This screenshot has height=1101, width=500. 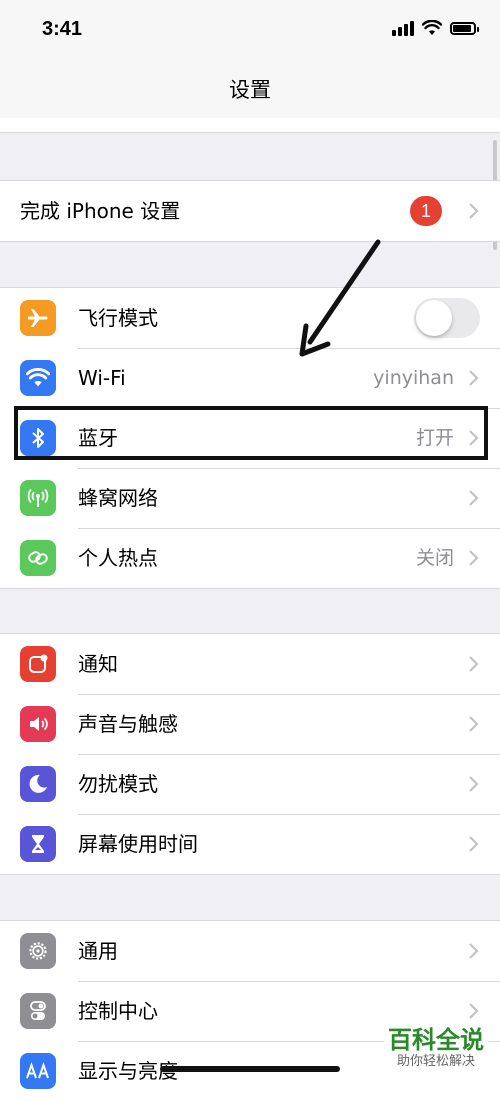 I want to click on setup-row: 完成 iPhone 设置 1, so click(x=250, y=211).